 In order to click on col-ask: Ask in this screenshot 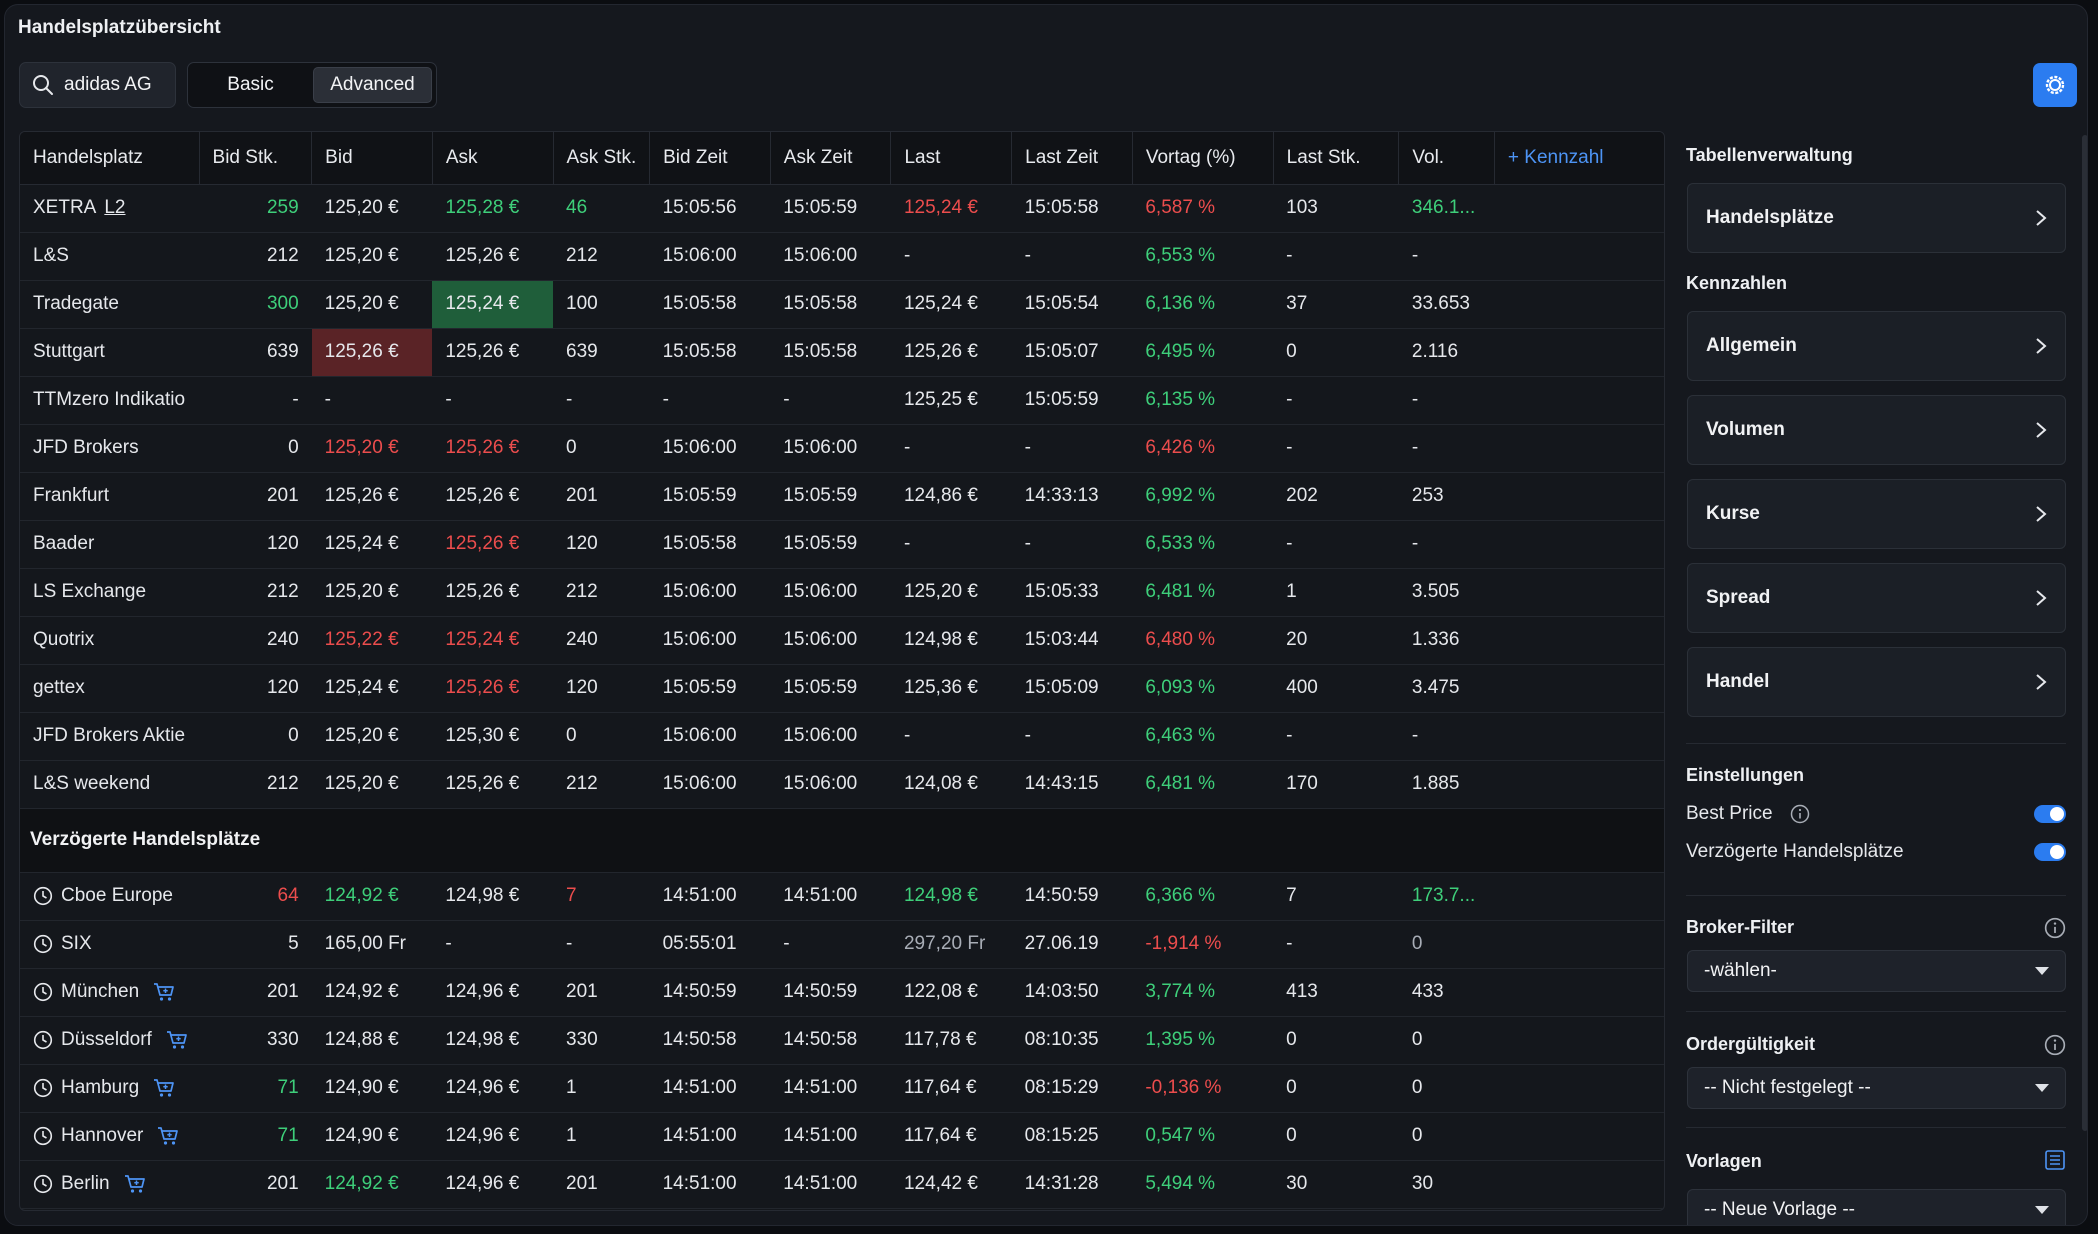, I will do `click(493, 158)`.